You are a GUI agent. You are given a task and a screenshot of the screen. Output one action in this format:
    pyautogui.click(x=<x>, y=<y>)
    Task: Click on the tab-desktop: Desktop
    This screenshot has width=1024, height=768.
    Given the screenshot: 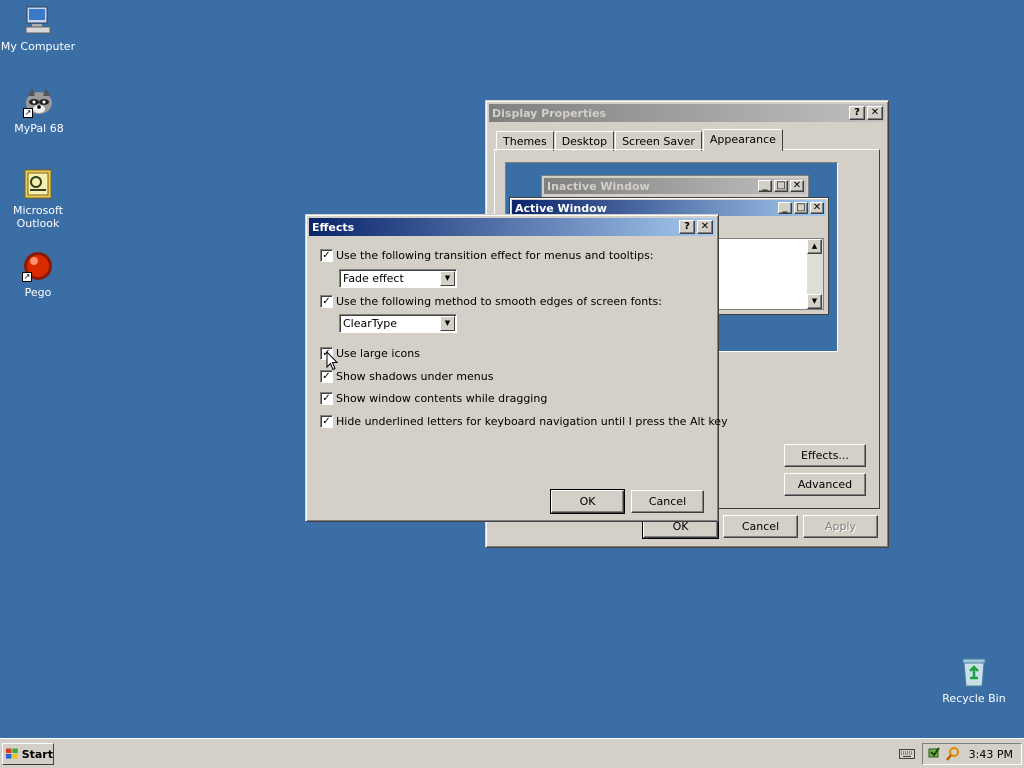 What is the action you would take?
    pyautogui.click(x=584, y=141)
    